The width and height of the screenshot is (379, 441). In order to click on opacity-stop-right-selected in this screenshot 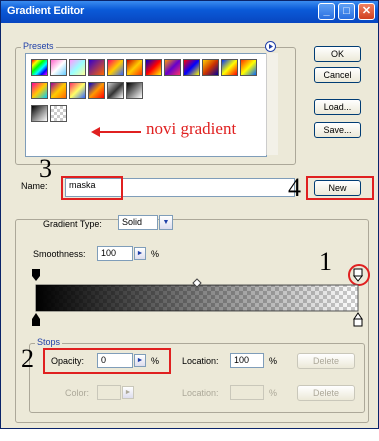, I will do `click(358, 275)`.